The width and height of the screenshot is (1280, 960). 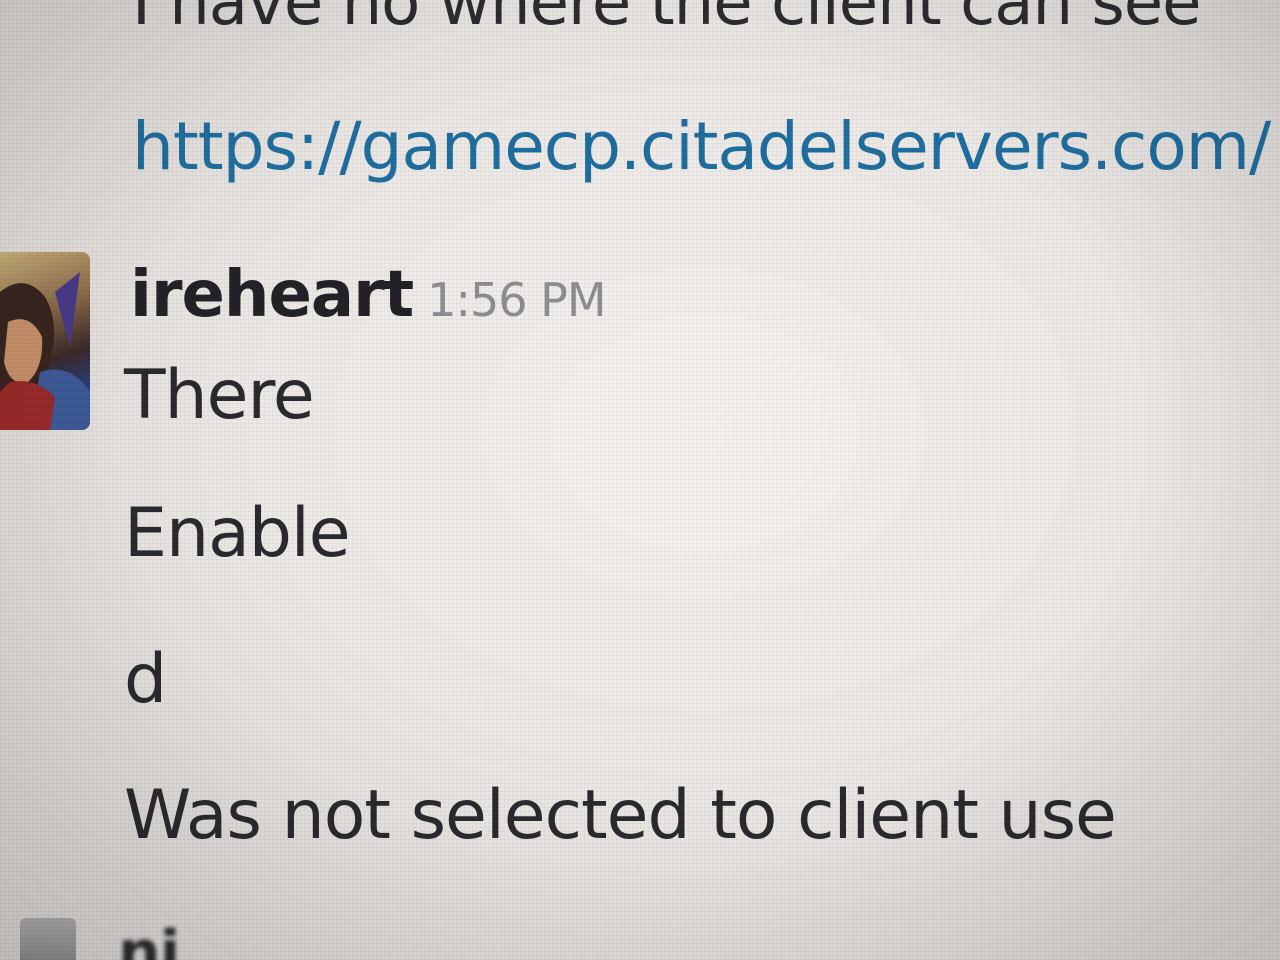 I want to click on next-message-author: ni, so click(x=149, y=939).